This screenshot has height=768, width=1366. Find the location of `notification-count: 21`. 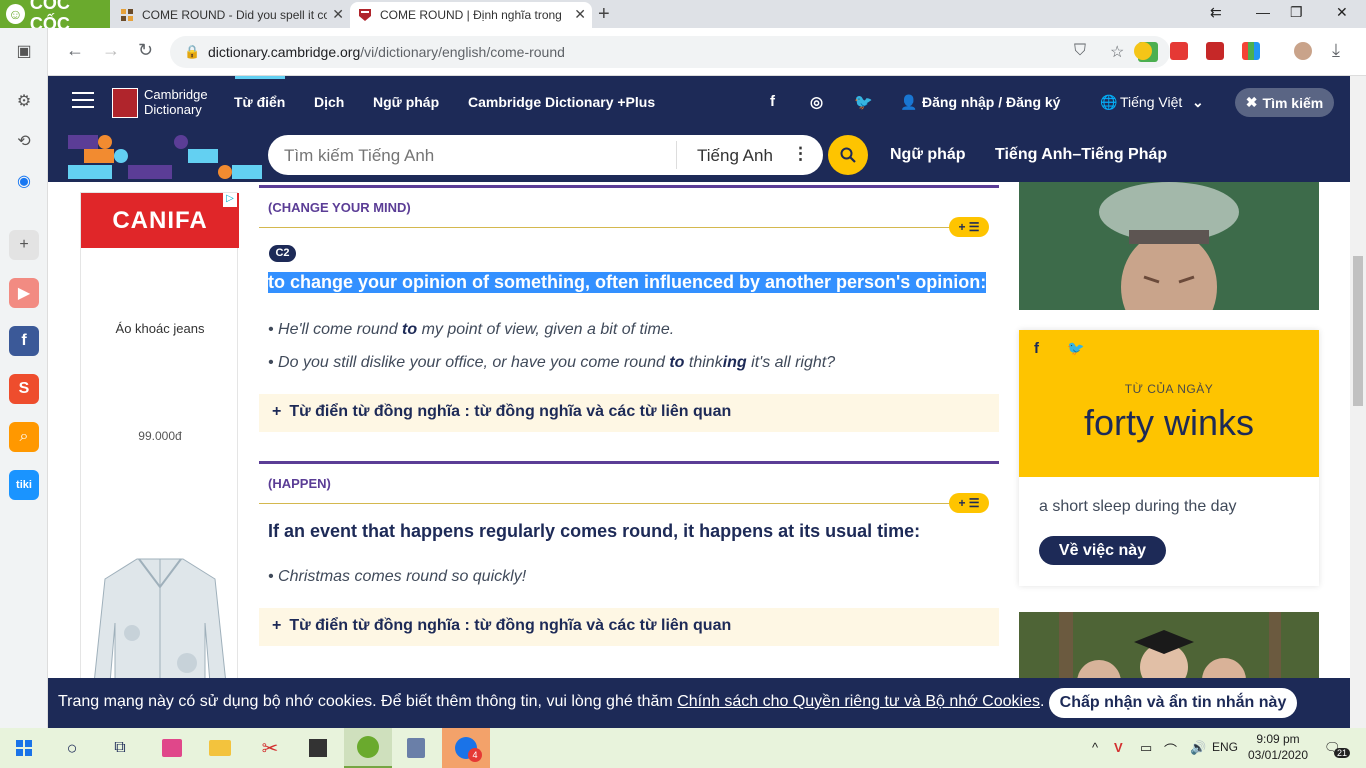

notification-count: 21 is located at coordinates (1342, 753).